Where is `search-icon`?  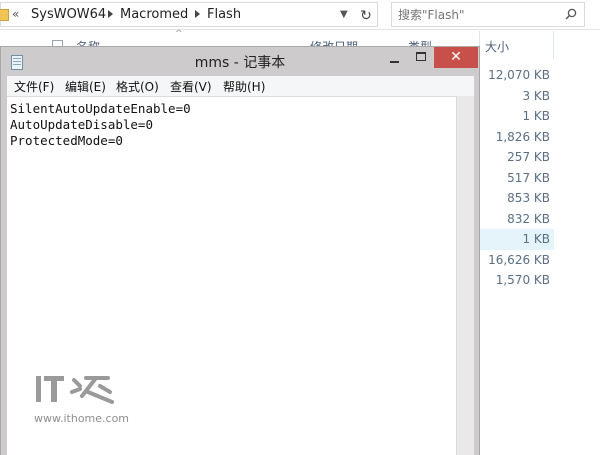 search-icon is located at coordinates (571, 14).